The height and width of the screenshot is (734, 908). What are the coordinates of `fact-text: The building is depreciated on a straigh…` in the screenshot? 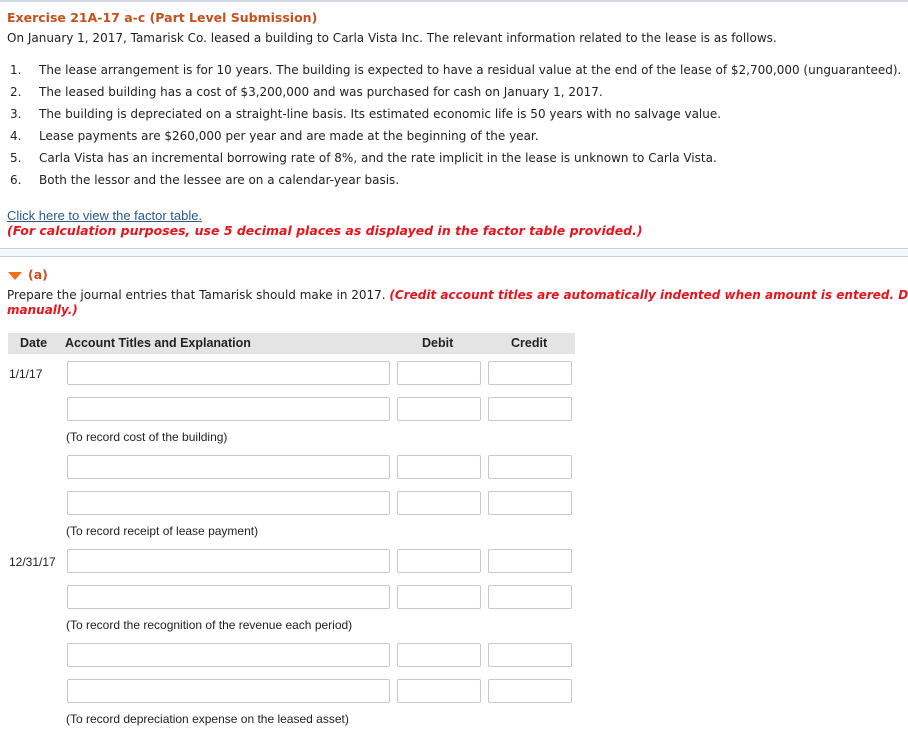 It's located at (380, 114).